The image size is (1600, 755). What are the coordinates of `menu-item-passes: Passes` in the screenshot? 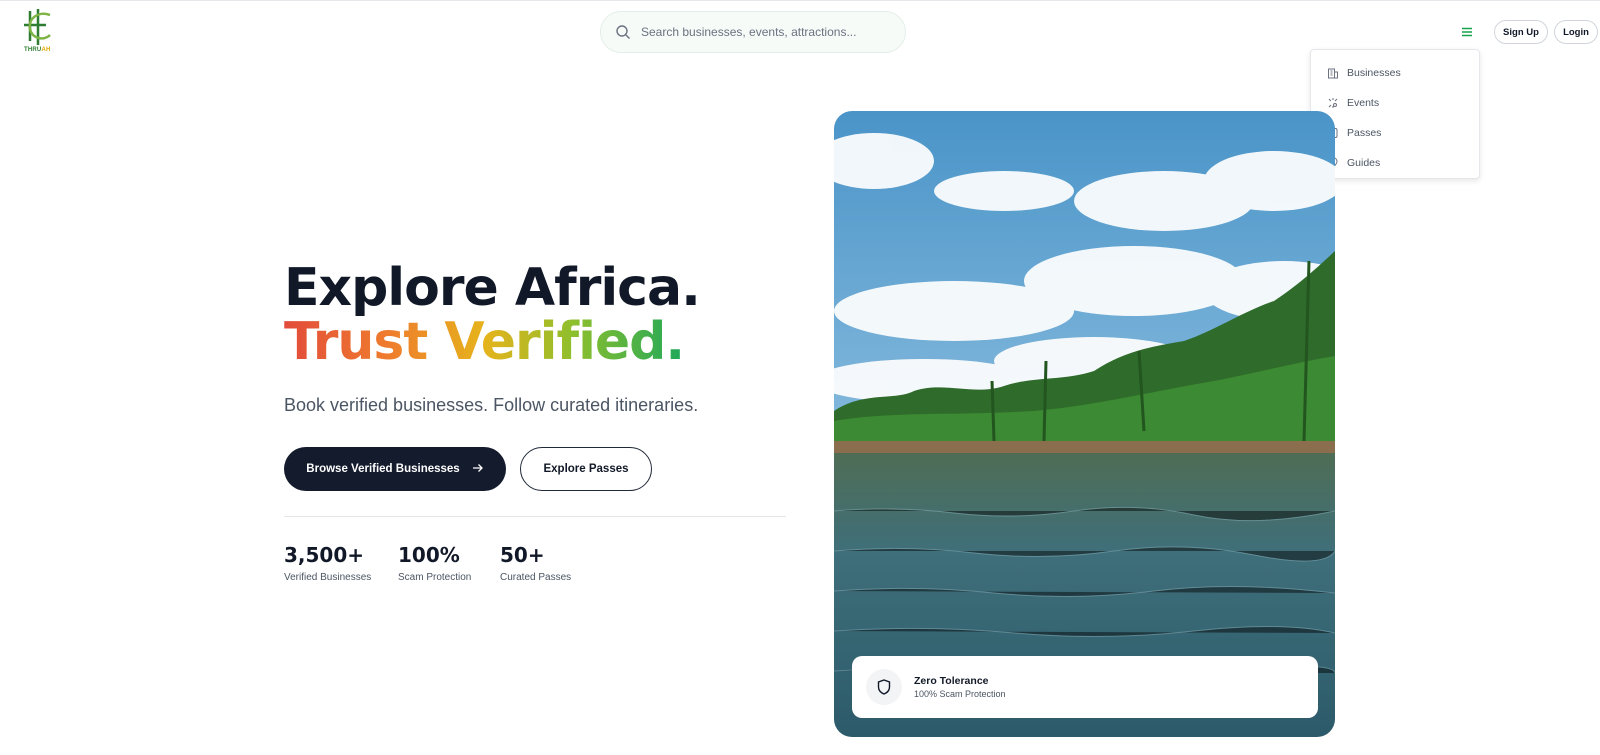 It's located at (1395, 133).